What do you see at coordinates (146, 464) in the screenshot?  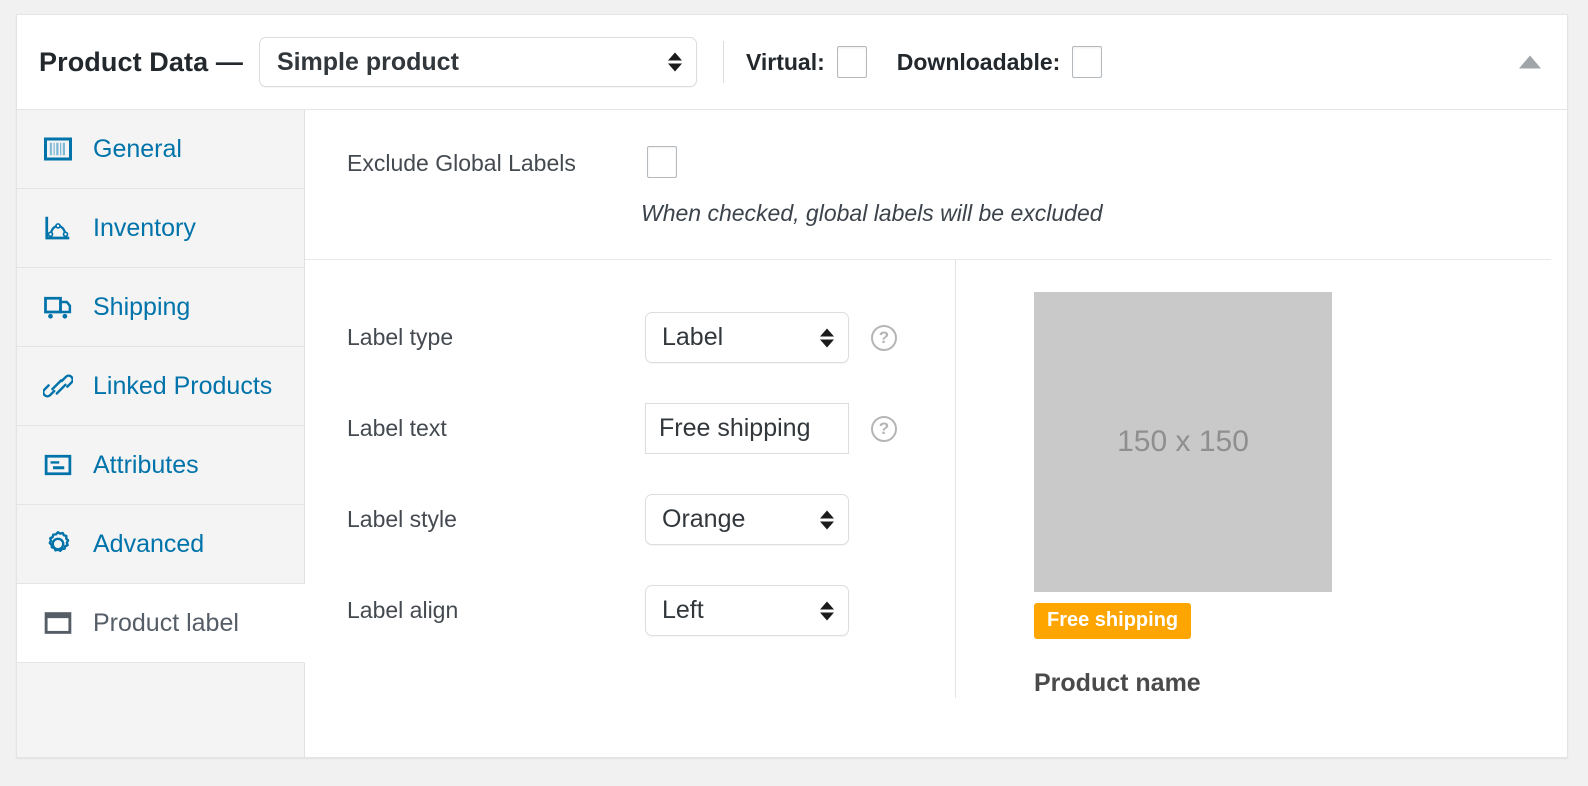 I see `sidebar-item-label: Attributes` at bounding box center [146, 464].